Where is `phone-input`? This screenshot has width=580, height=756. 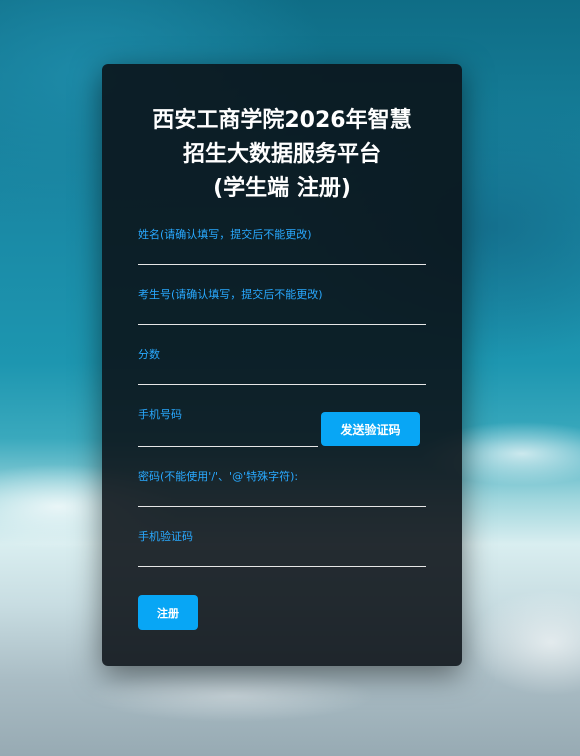 phone-input is located at coordinates (228, 435).